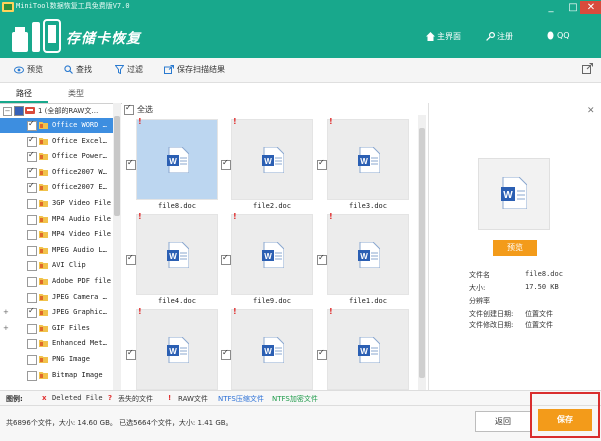 The height and width of the screenshot is (441, 601). I want to click on tree-item: 3GP Video File, so click(56, 203).